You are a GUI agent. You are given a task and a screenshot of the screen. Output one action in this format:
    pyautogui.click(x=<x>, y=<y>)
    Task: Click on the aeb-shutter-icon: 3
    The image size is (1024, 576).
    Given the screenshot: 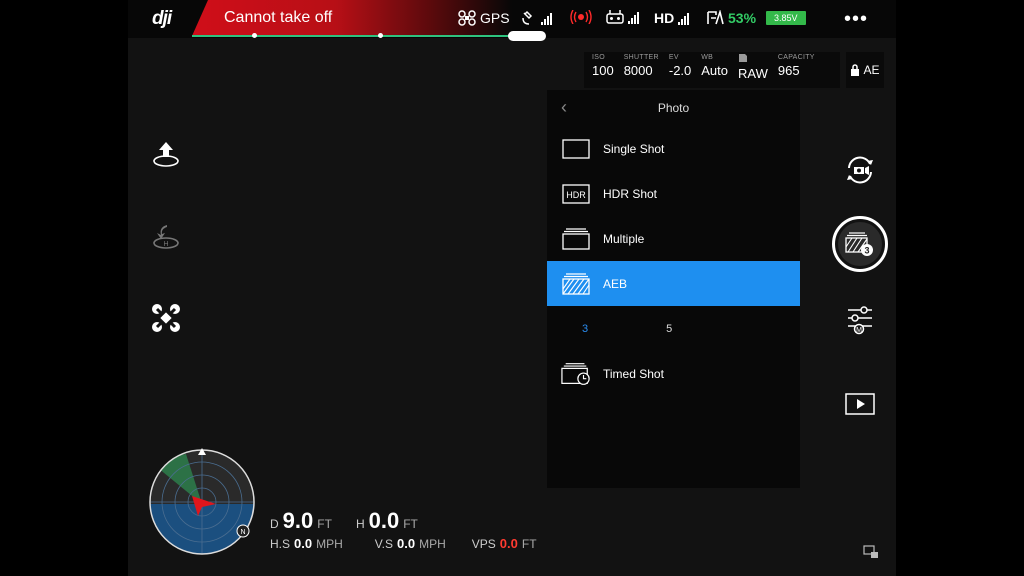 What is the action you would take?
    pyautogui.click(x=859, y=244)
    